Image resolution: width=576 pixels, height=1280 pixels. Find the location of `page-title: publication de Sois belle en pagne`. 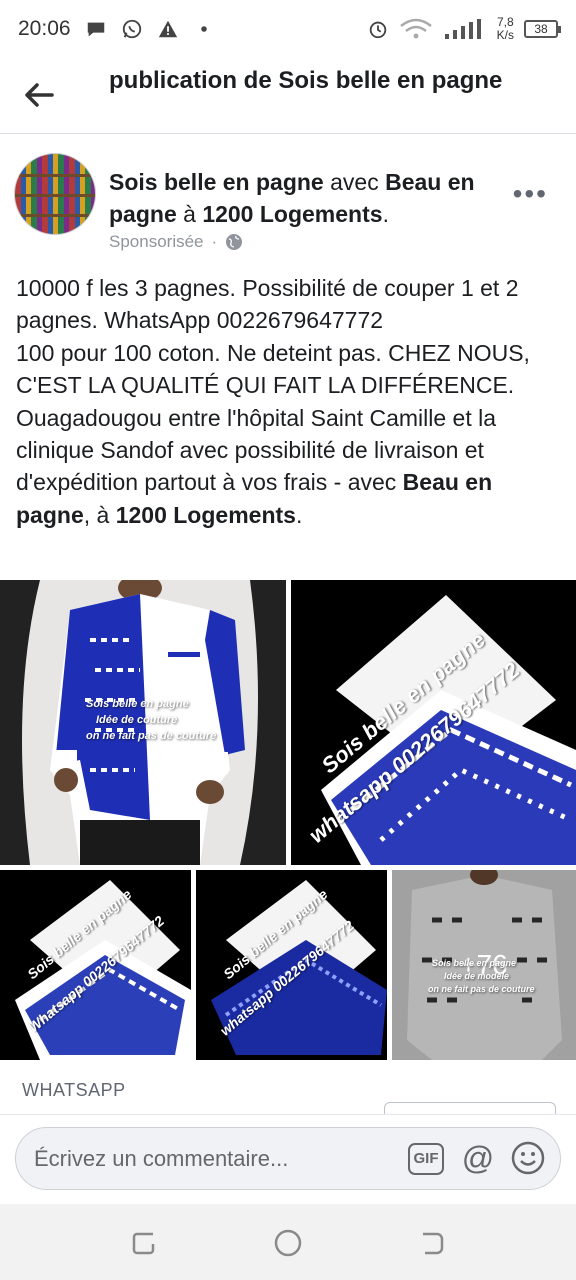

page-title: publication de Sois belle en pagne is located at coordinates (306, 80).